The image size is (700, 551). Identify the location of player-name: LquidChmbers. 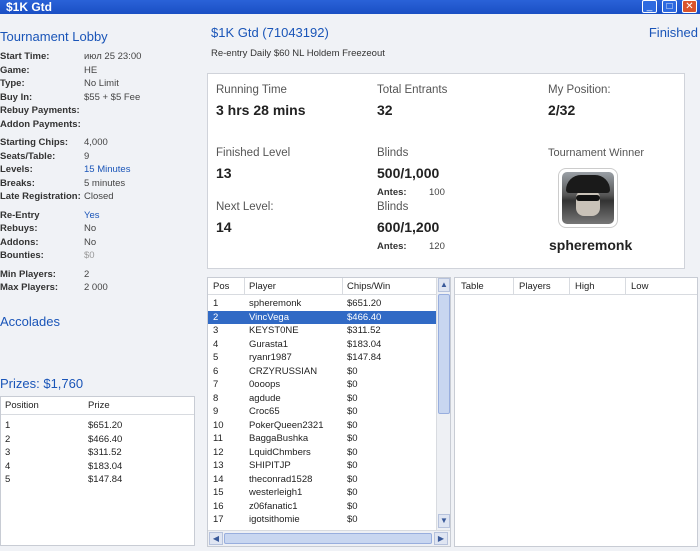
(280, 452).